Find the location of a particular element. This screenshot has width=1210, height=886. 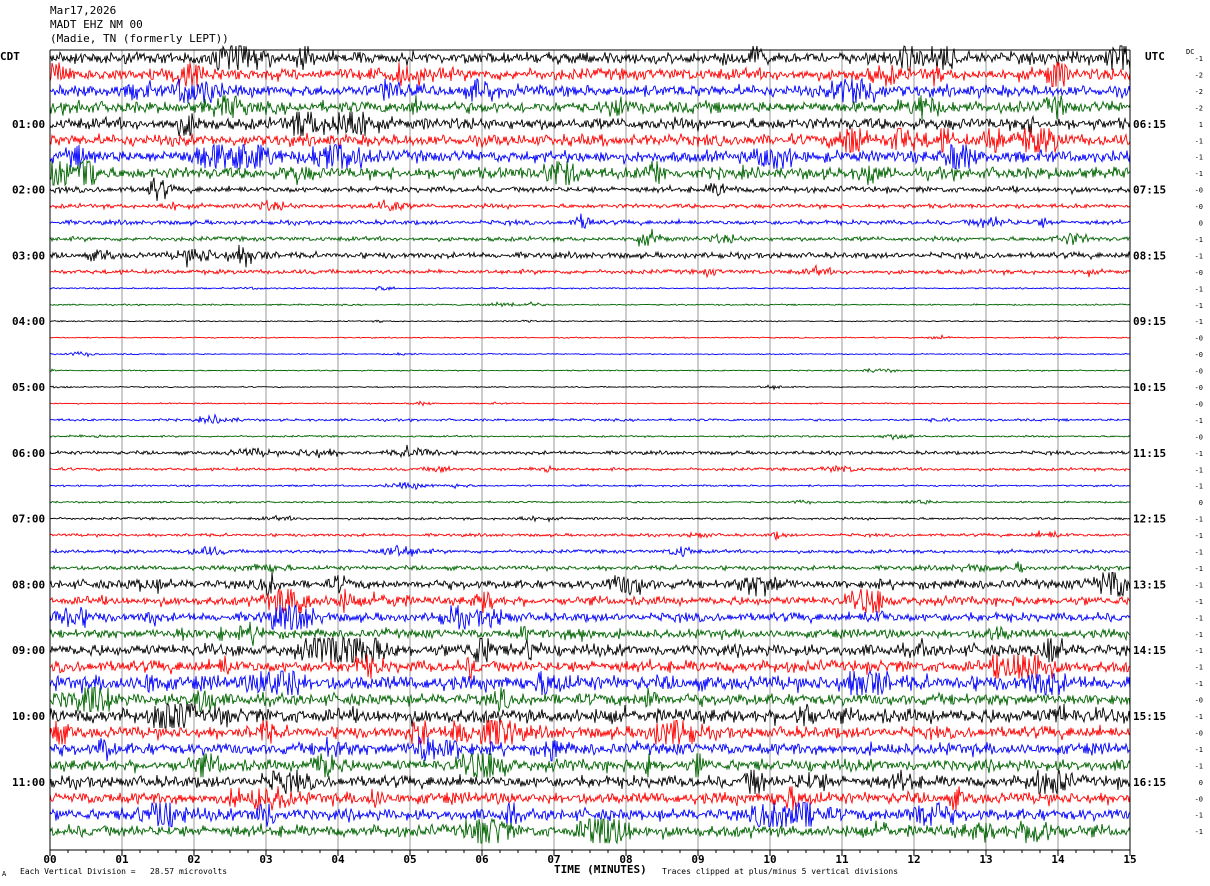

x-tick-label: 00 is located at coordinates (49, 859).